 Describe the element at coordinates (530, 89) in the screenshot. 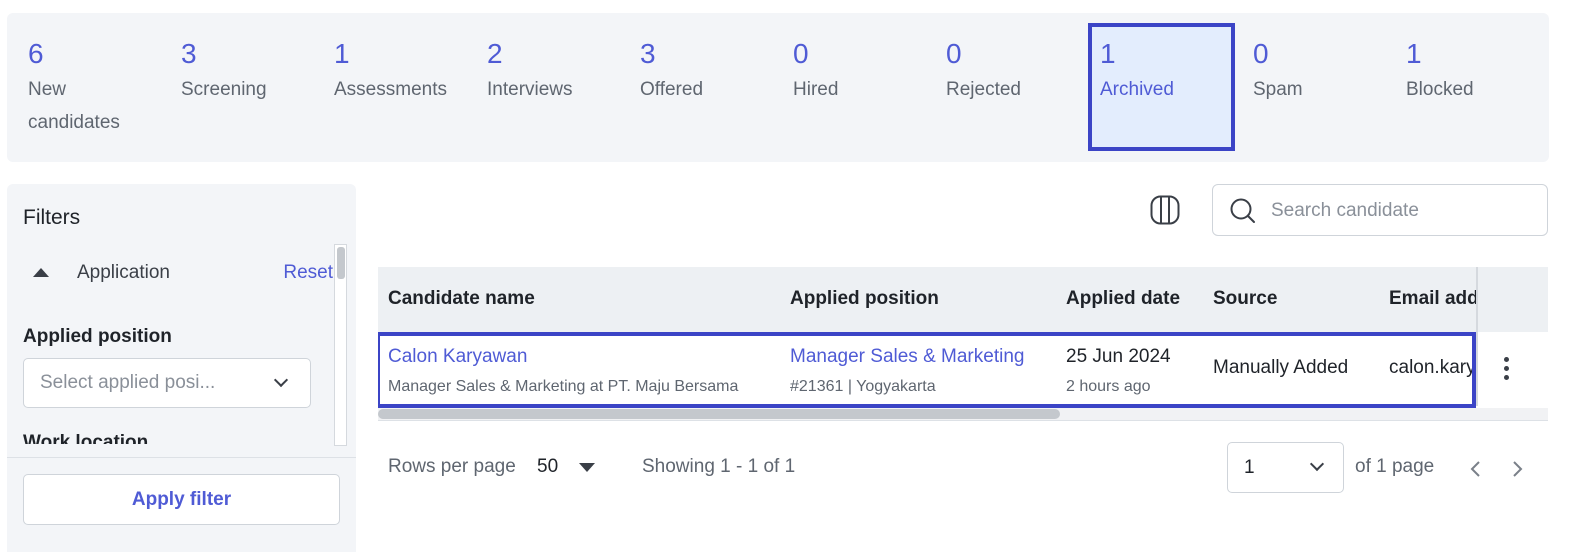

I see `stage-label: Interviews` at that location.